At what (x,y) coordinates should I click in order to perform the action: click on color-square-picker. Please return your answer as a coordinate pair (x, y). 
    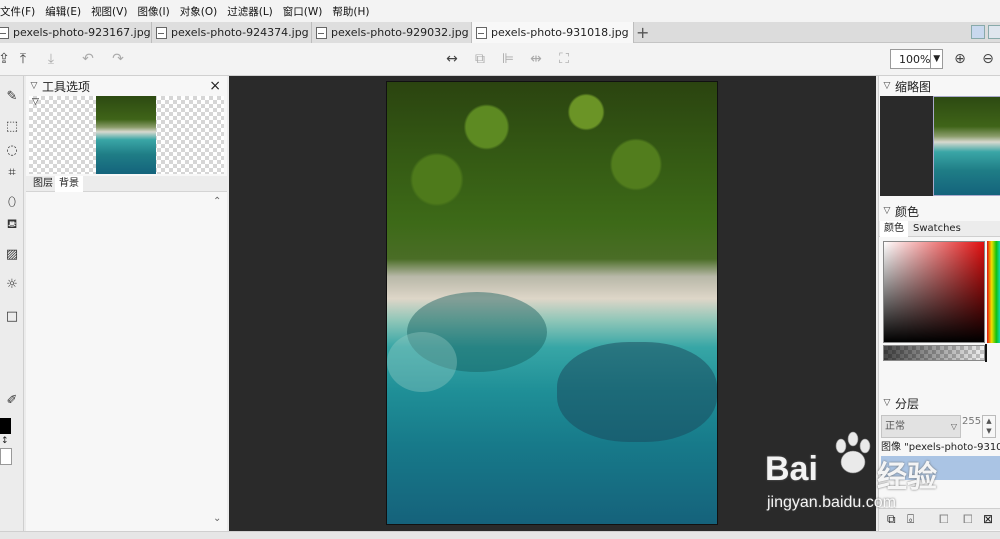
    Looking at the image, I should click on (934, 292).